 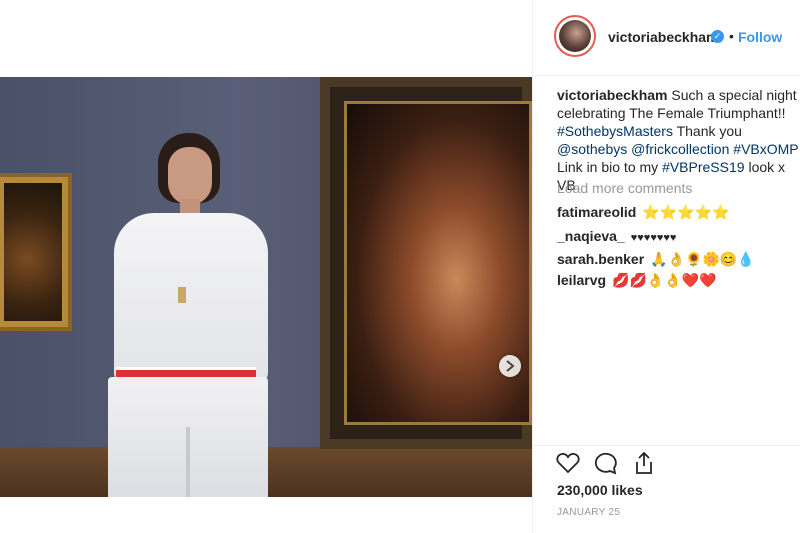 What do you see at coordinates (591, 236) in the screenshot?
I see `comment-username: _naqieva_` at bounding box center [591, 236].